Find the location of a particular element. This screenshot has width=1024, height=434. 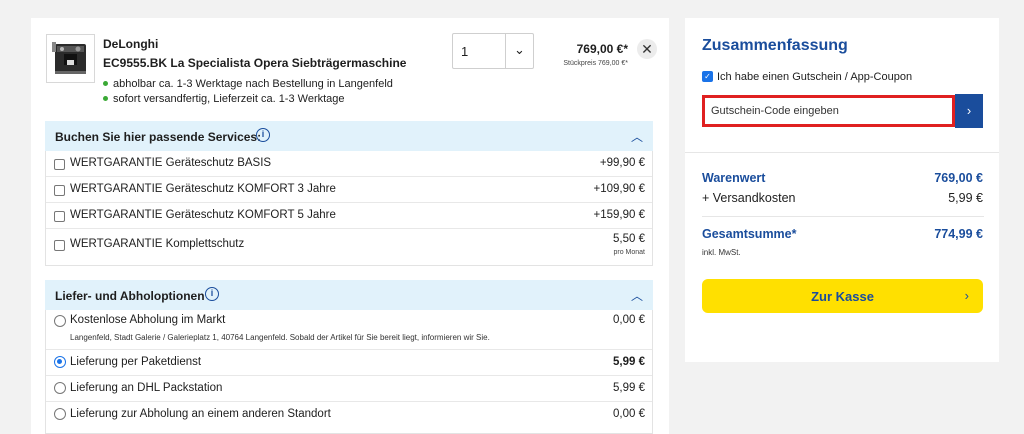

quantity-select: 1 ⌄ is located at coordinates (493, 51).